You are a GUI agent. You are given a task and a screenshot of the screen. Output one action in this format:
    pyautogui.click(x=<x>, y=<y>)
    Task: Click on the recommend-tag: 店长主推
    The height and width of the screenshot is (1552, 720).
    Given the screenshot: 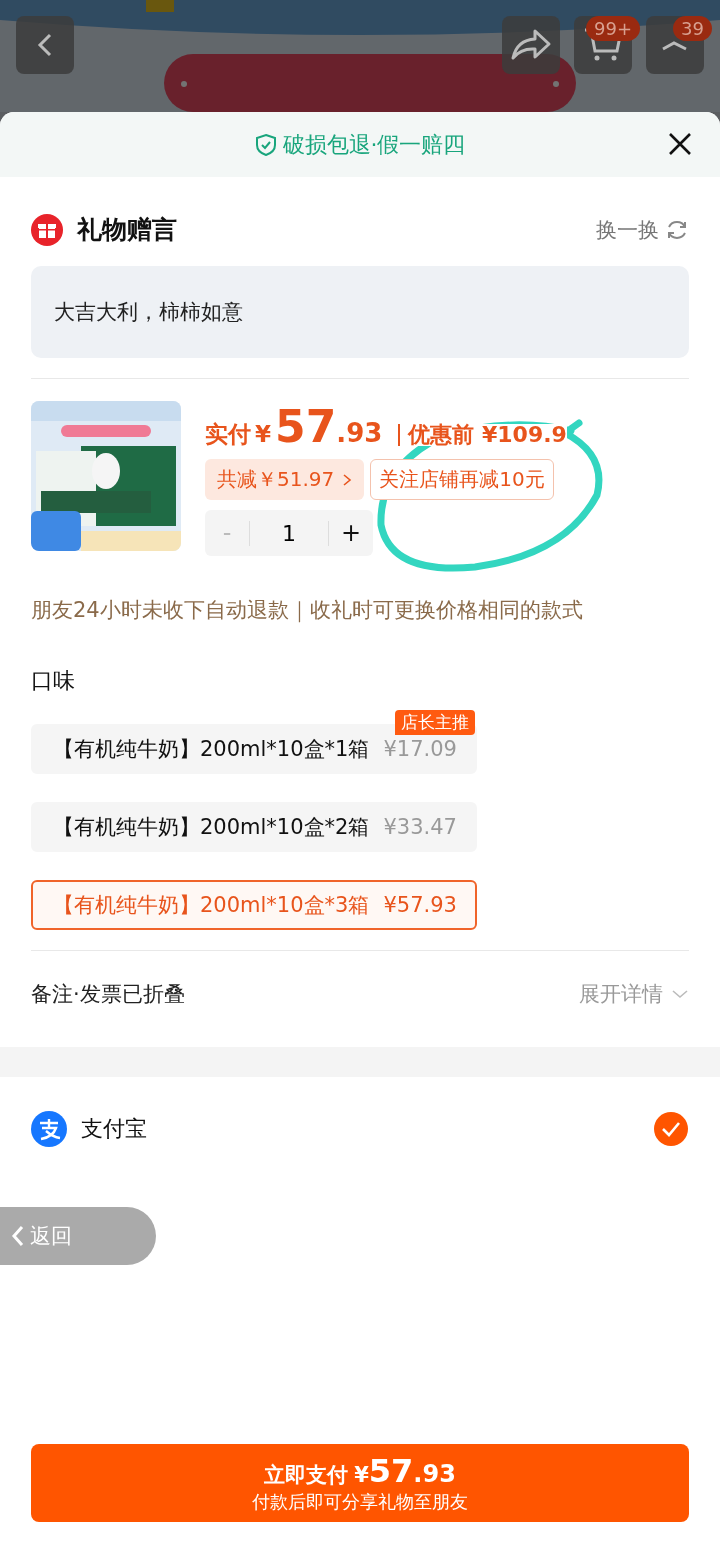 What is the action you would take?
    pyautogui.click(x=434, y=722)
    